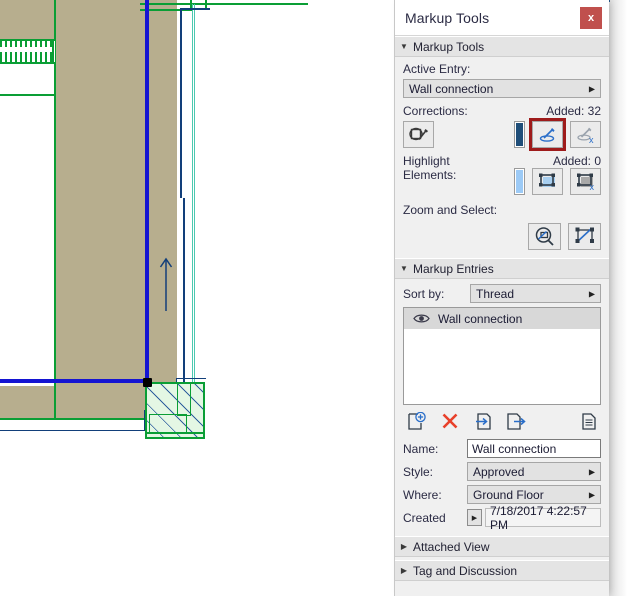 This screenshot has height=596, width=627. What do you see at coordinates (502, 88) in the screenshot?
I see `active-entry-dropdown: Wall connection ▶` at bounding box center [502, 88].